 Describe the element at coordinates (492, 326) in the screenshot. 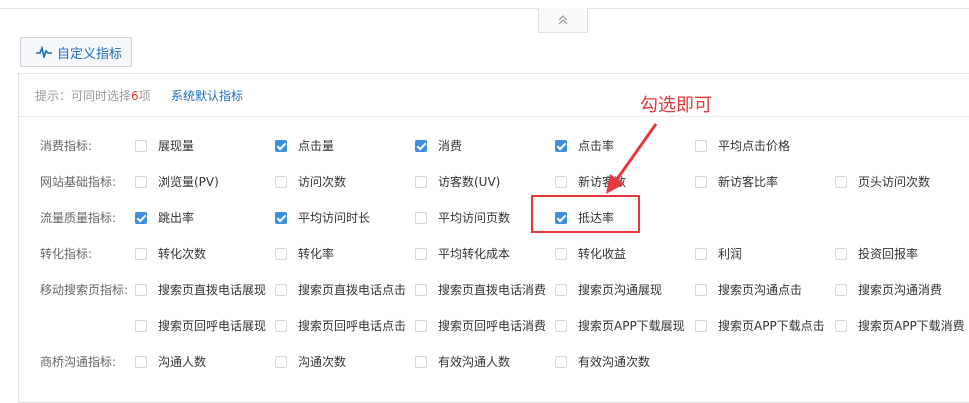

I see `metric-label: 搜索页回呼电话消费` at that location.